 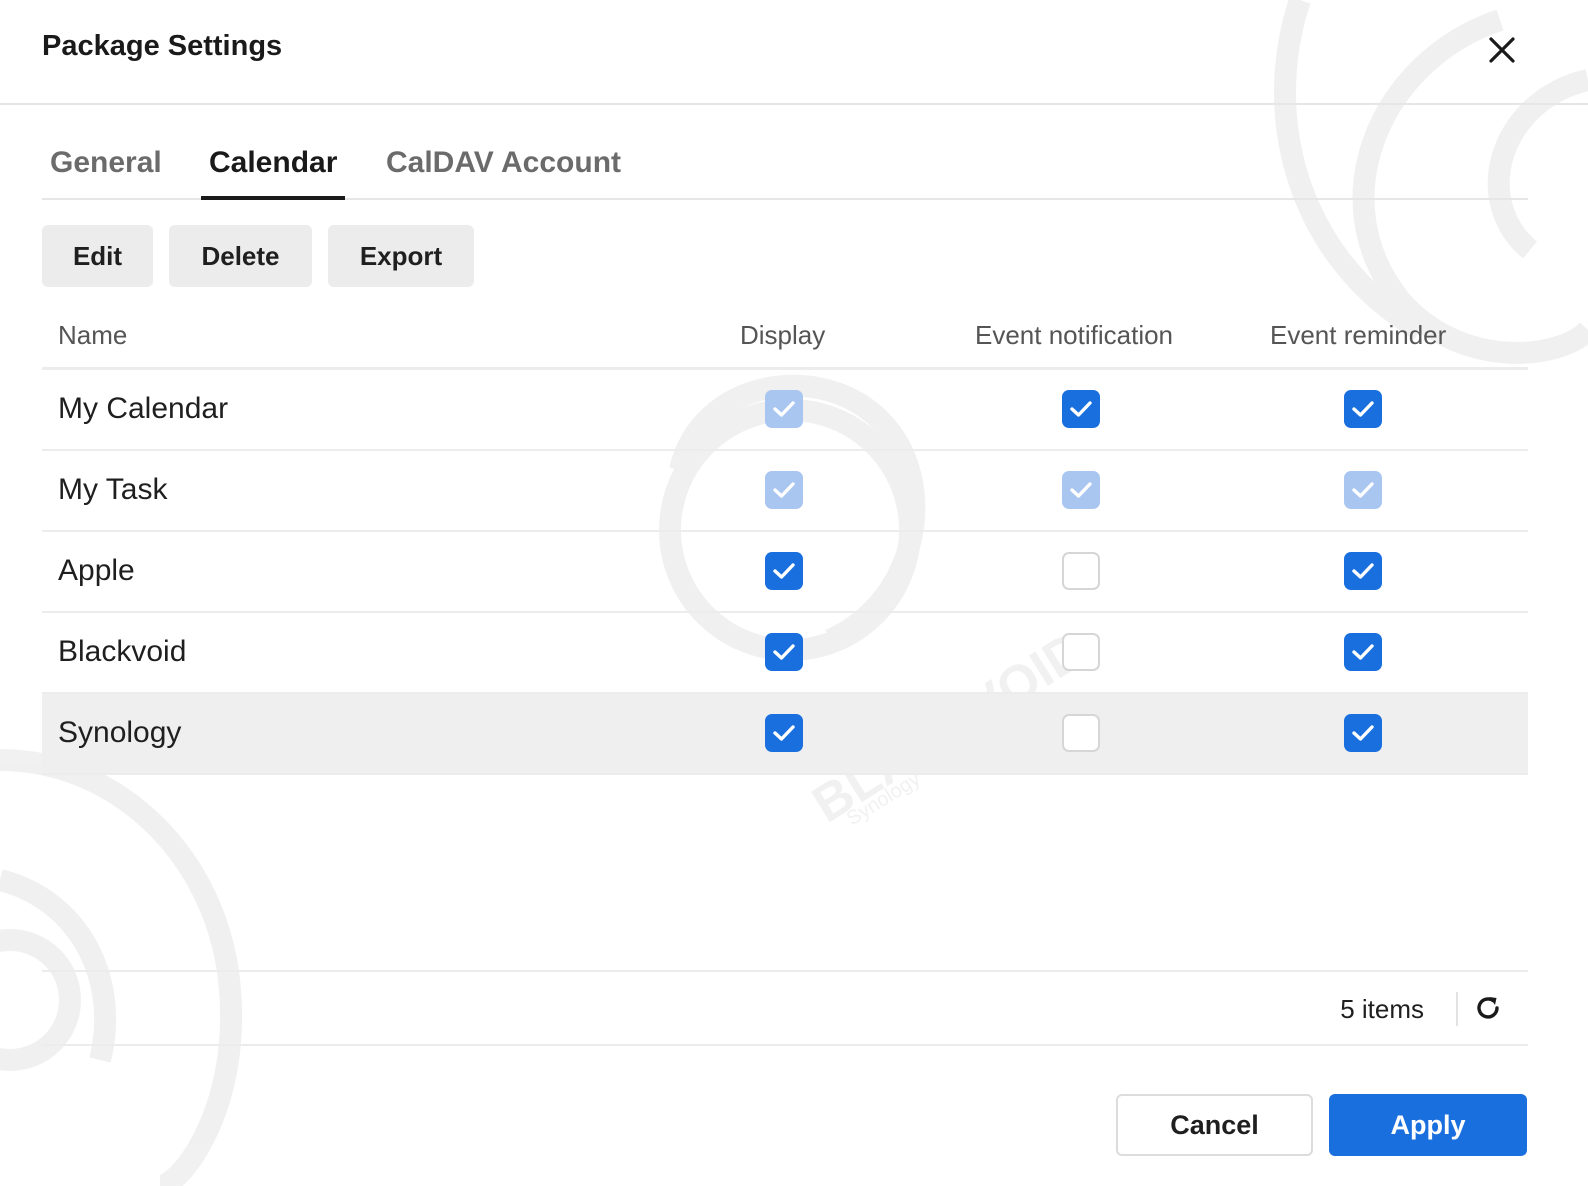 I want to click on close-icon, so click(x=1502, y=50).